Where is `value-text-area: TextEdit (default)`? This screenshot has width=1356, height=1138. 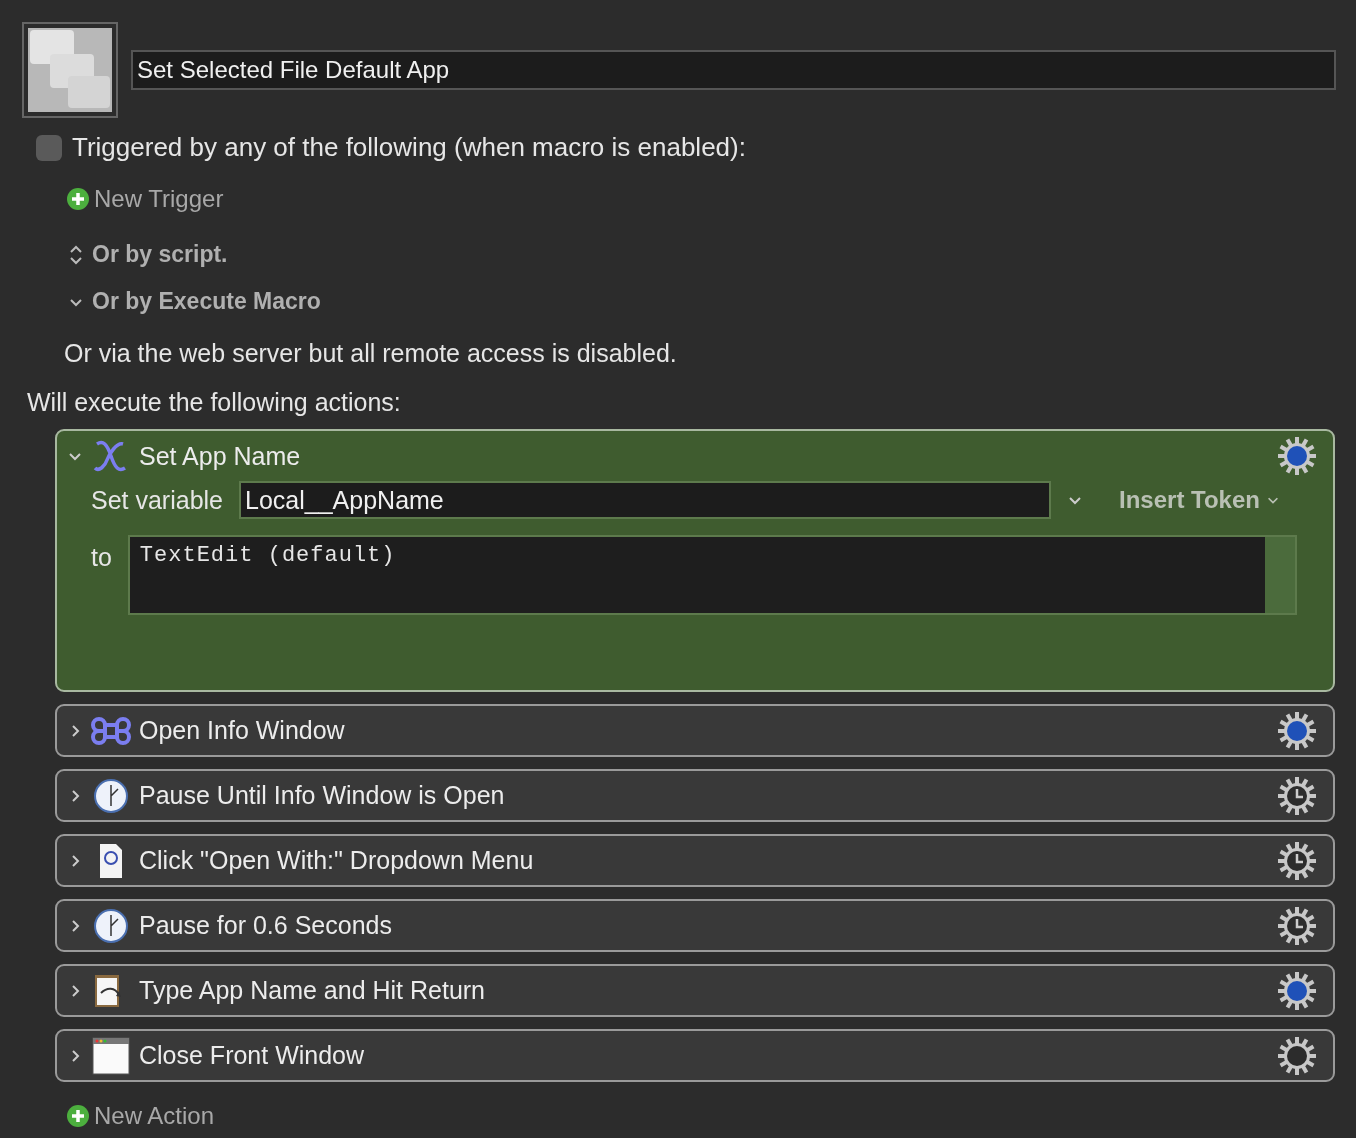
value-text-area: TextEdit (default) is located at coordinates (712, 575).